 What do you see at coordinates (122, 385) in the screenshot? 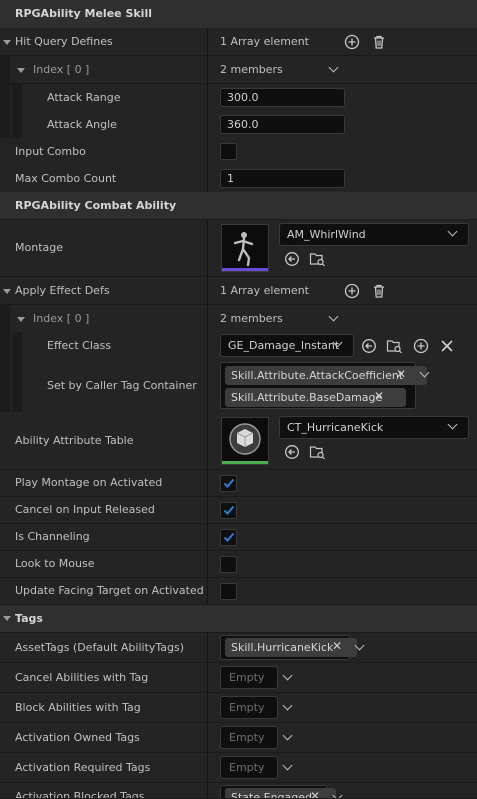
I see `set-by-caller-label: Set by Caller Tag Container` at bounding box center [122, 385].